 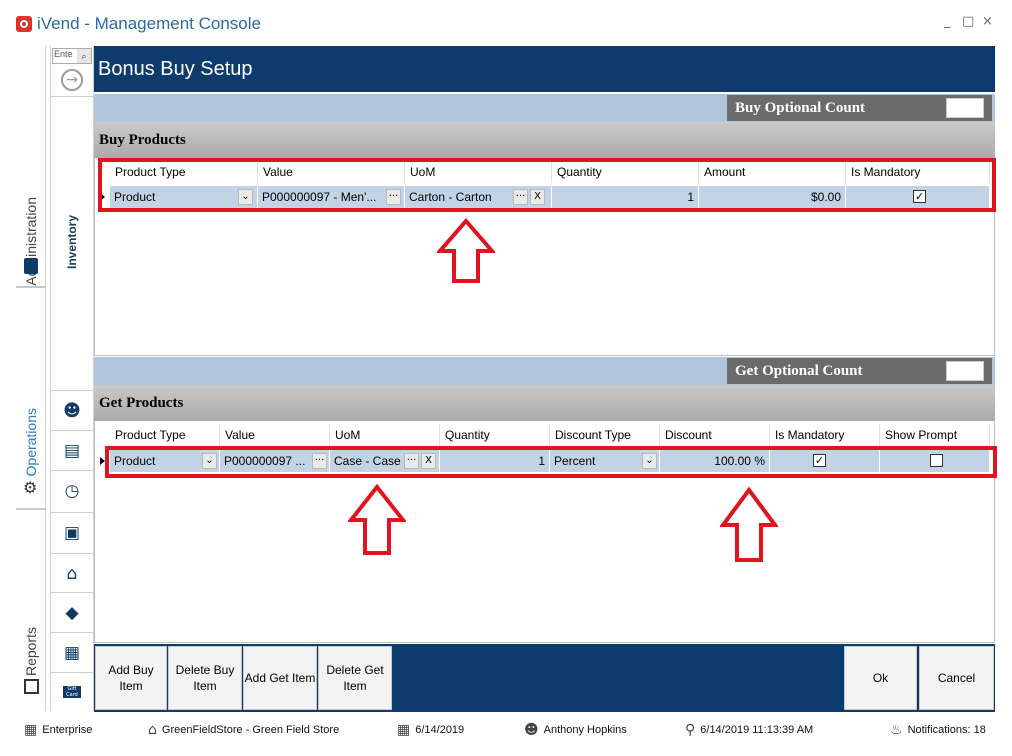 What do you see at coordinates (149, 23) in the screenshot?
I see `window-title: iVend - Management Console` at bounding box center [149, 23].